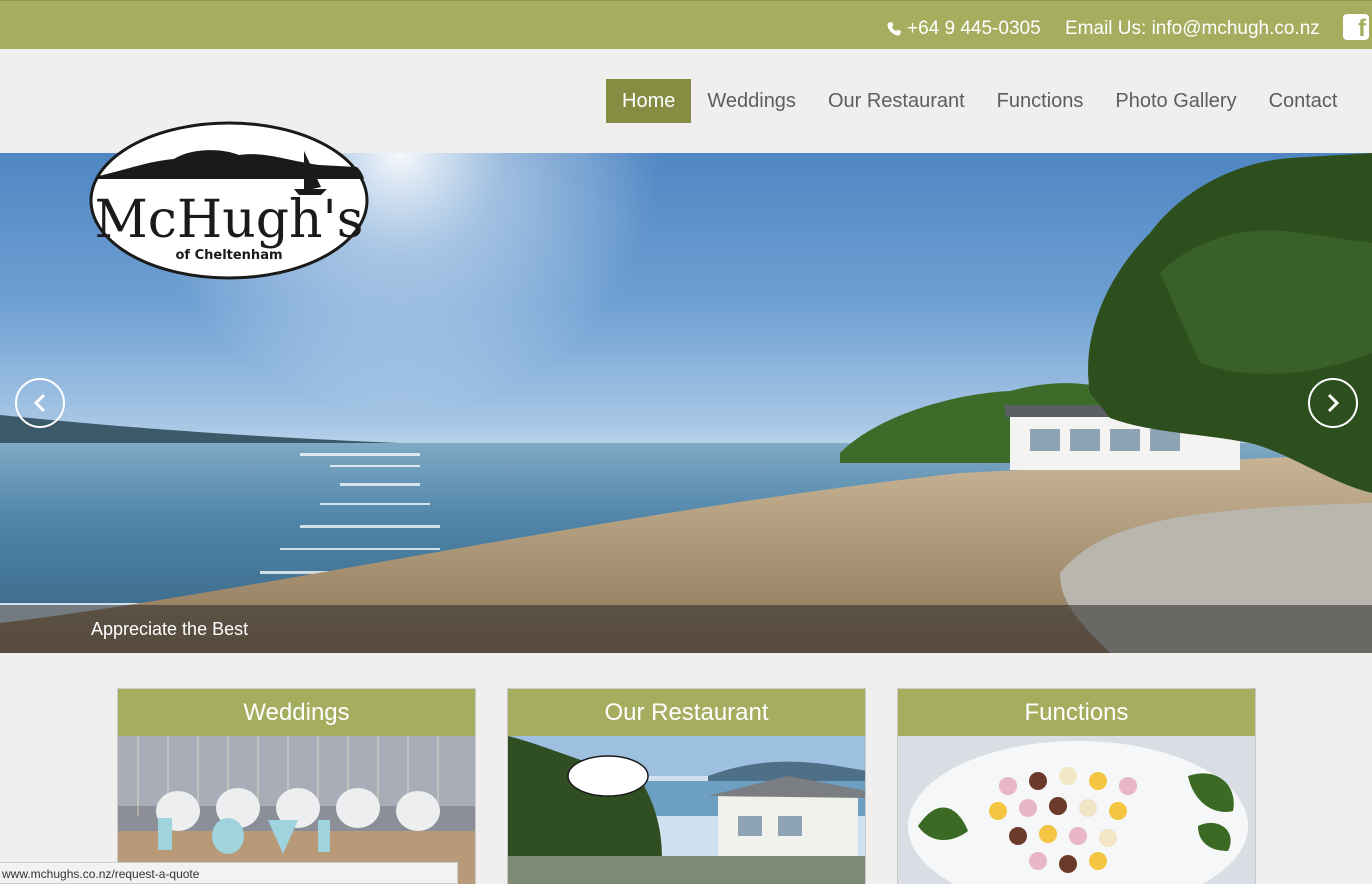  I want to click on card-our-restaurant: Our Restaurant, so click(686, 786).